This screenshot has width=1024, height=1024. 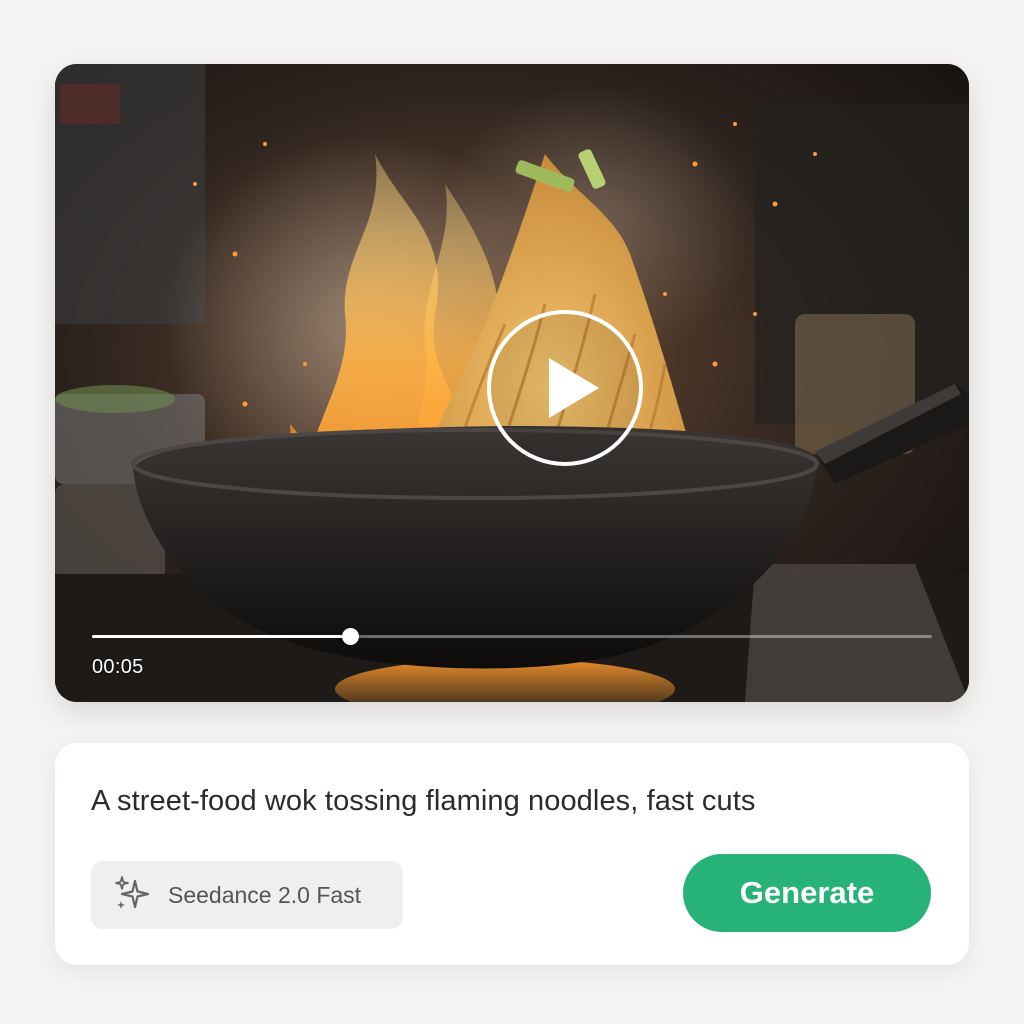 What do you see at coordinates (132, 892) in the screenshot?
I see `sparkle-icon` at bounding box center [132, 892].